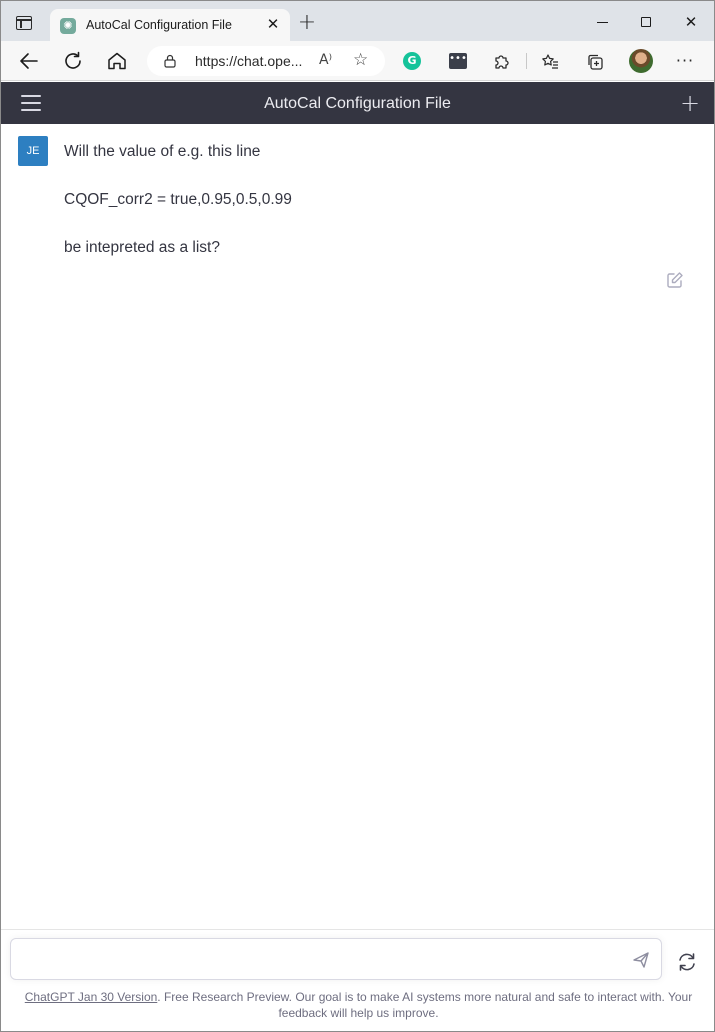 This screenshot has height=1032, width=715. I want to click on maximize-button, so click(646, 22).